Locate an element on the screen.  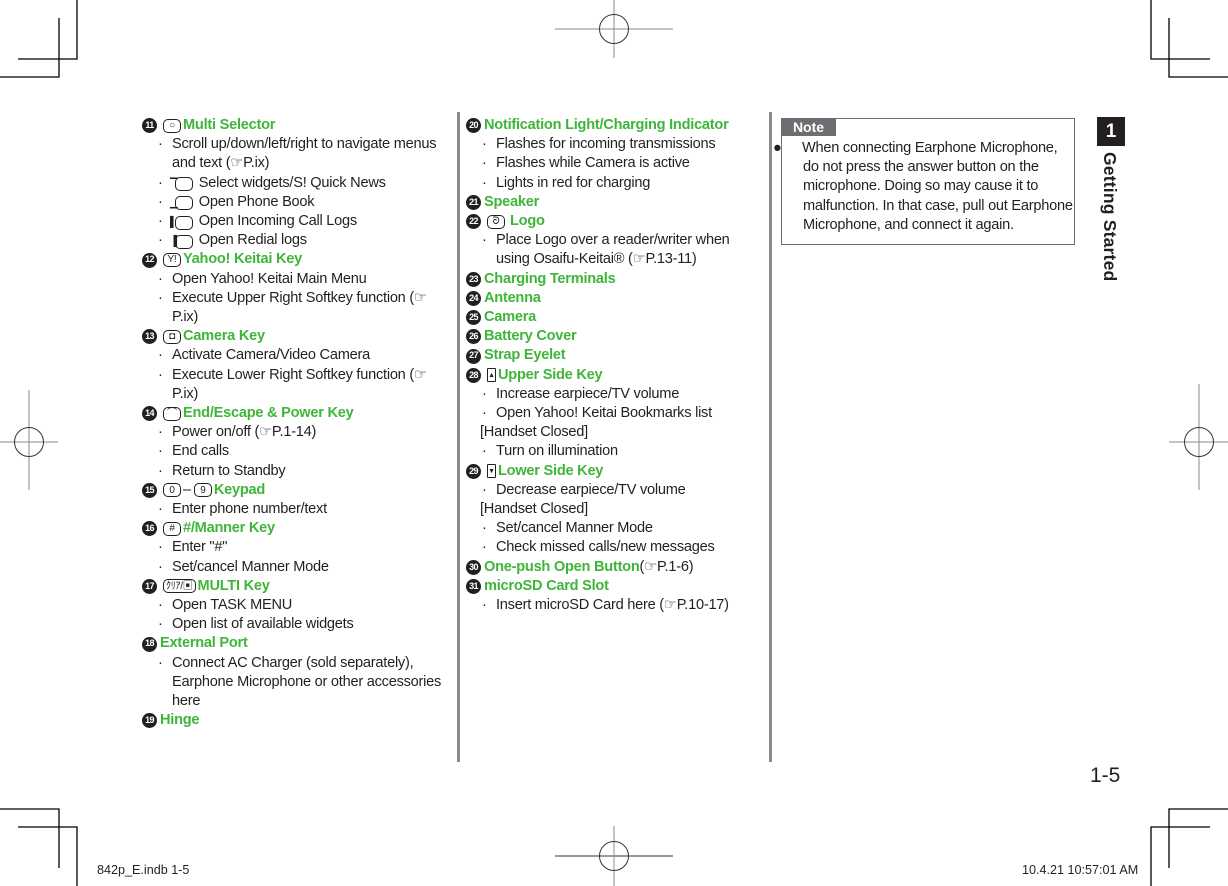
part-title: Multi Selector is located at coordinates (229, 125).